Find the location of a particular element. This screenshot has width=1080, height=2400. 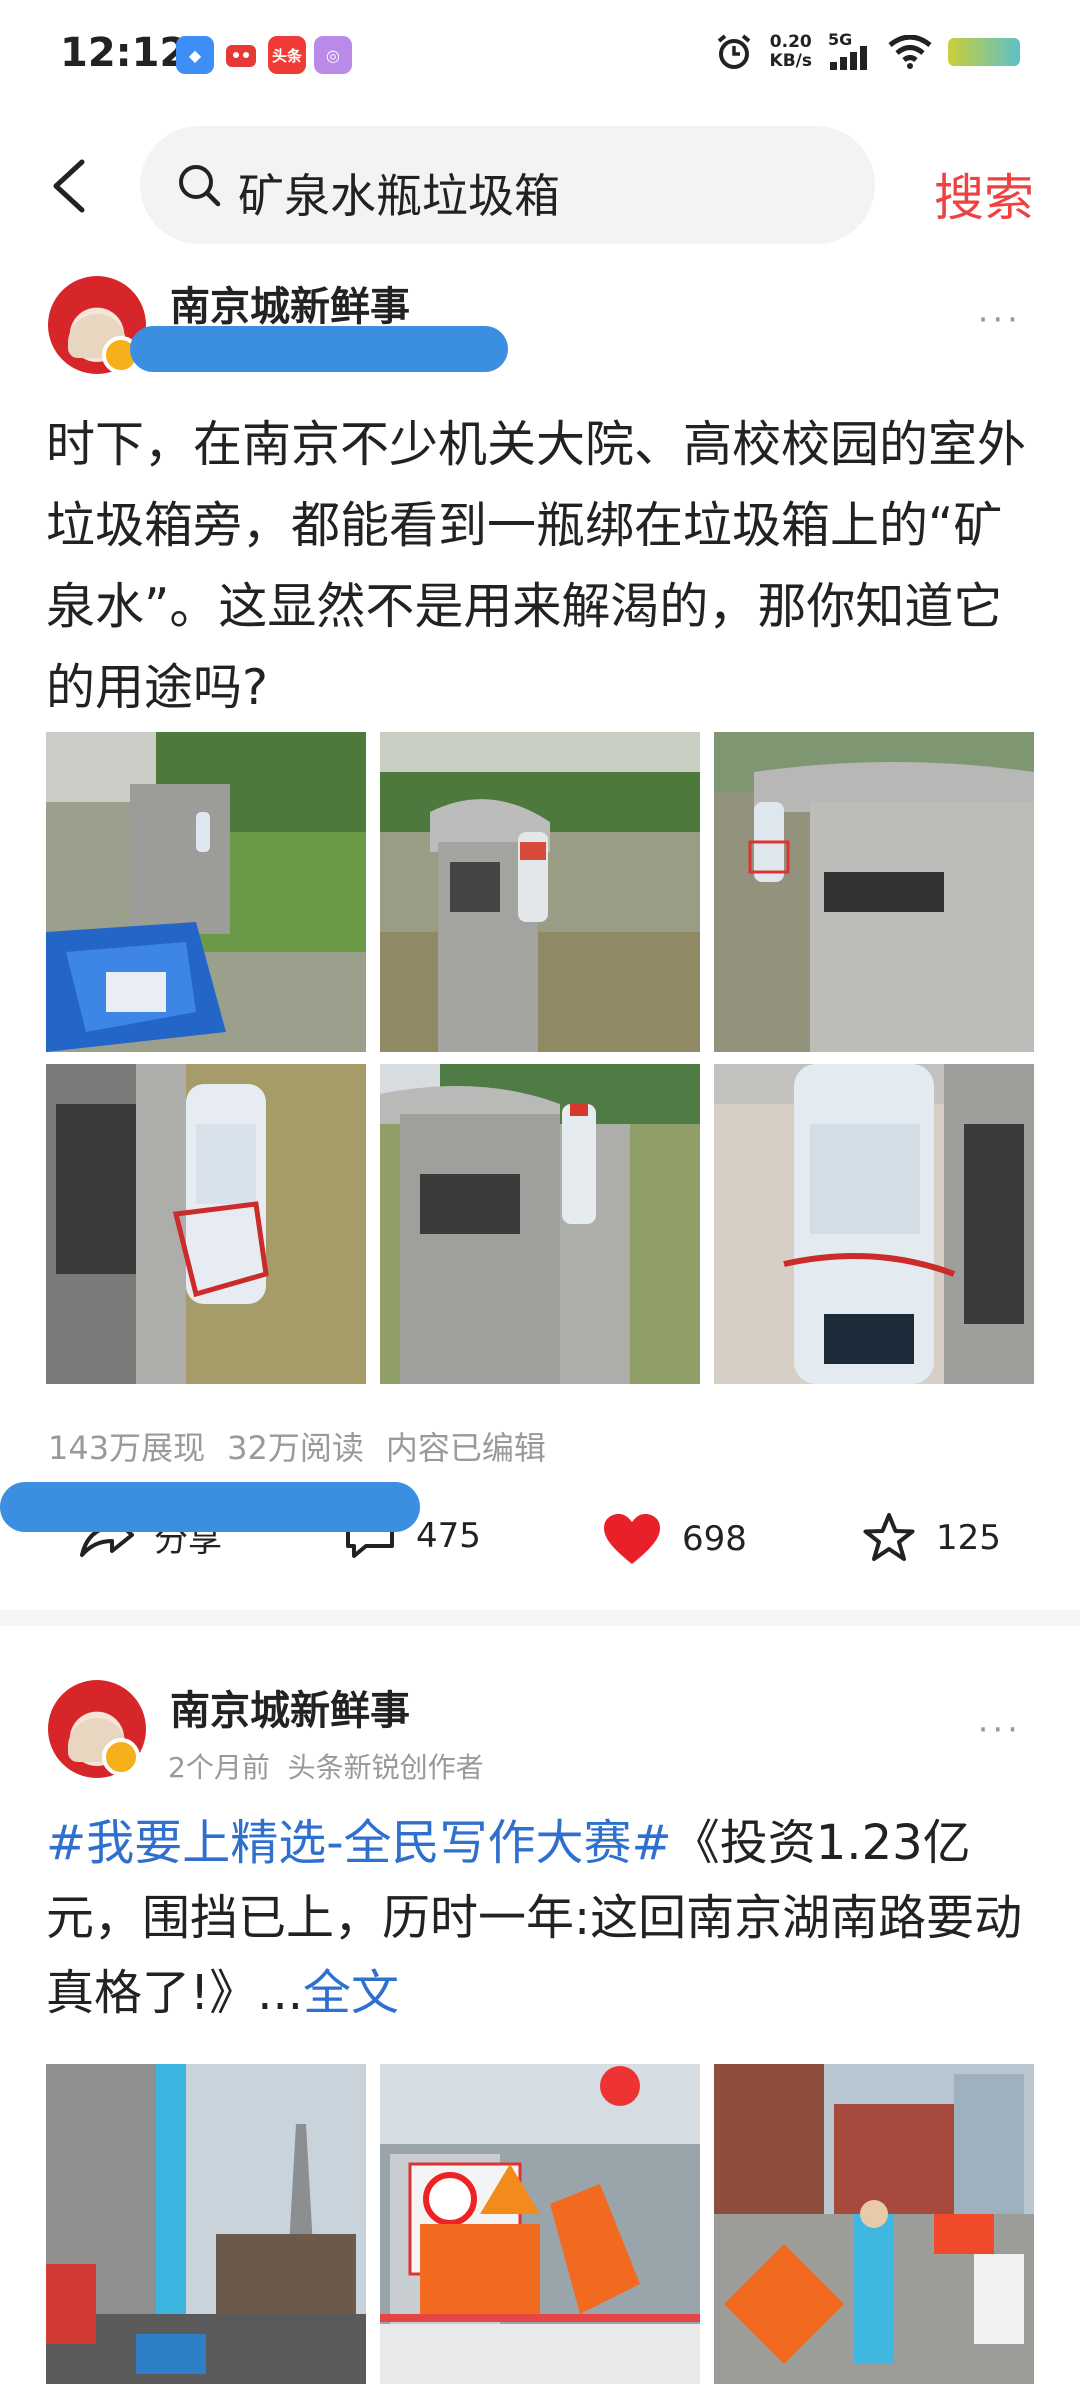

time-ago: 2个月前 is located at coordinates (219, 1767).